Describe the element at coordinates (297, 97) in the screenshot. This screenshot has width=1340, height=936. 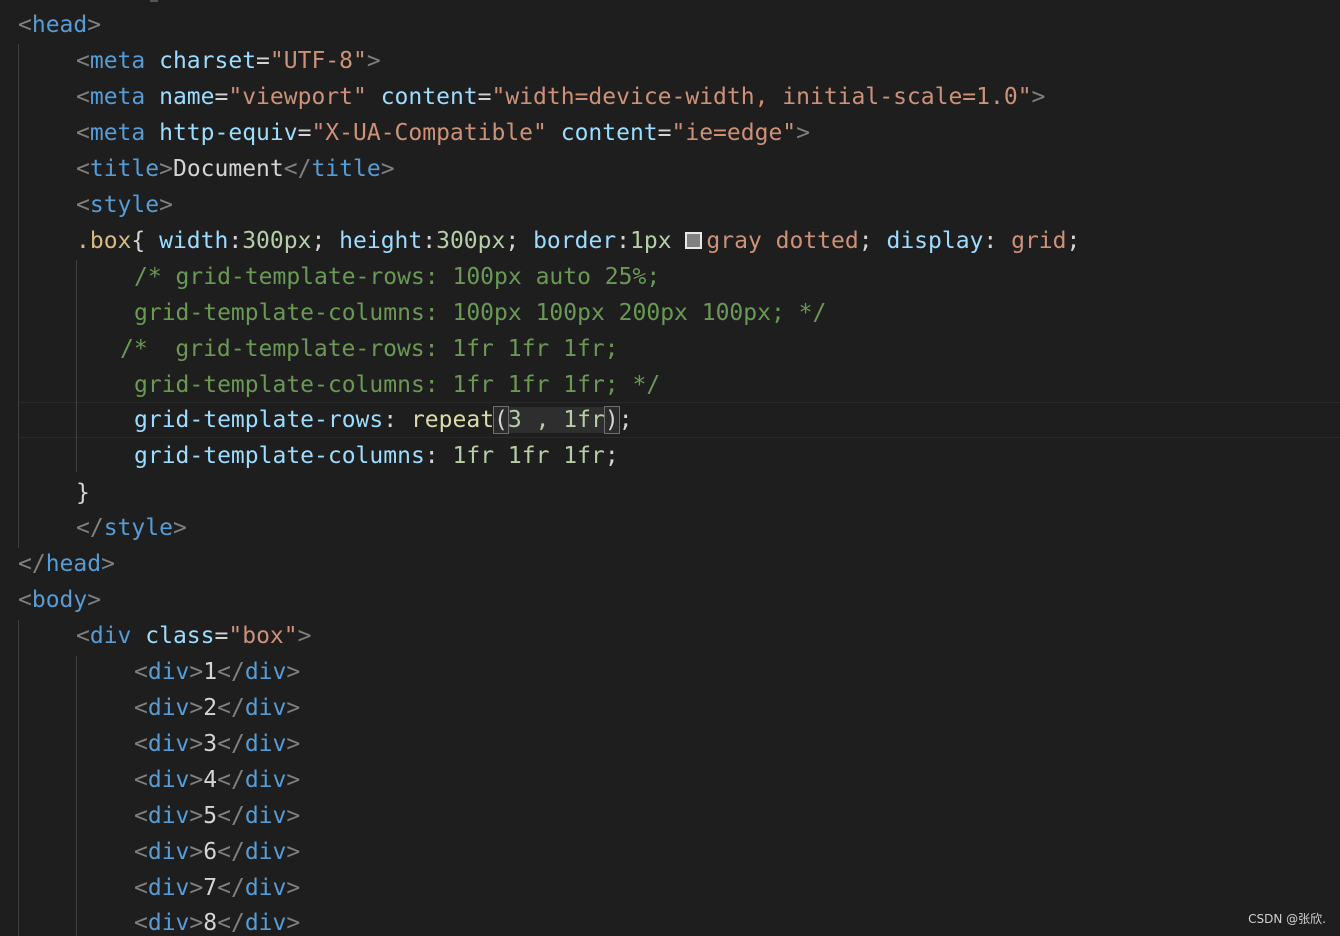
I see `code-token: "viewport"` at that location.